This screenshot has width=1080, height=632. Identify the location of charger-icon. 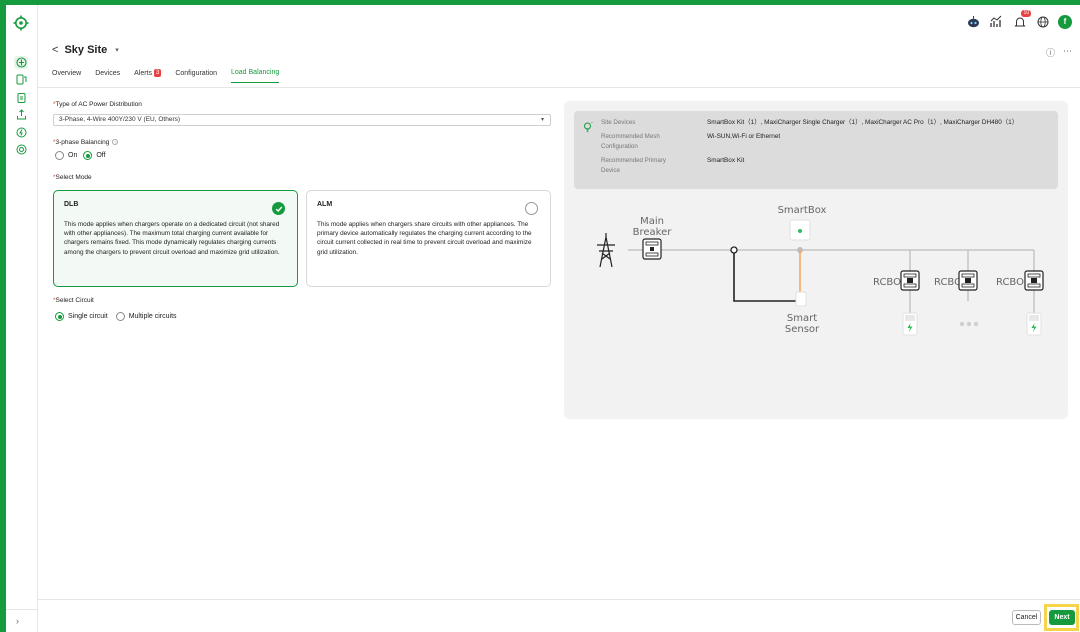
(21, 79).